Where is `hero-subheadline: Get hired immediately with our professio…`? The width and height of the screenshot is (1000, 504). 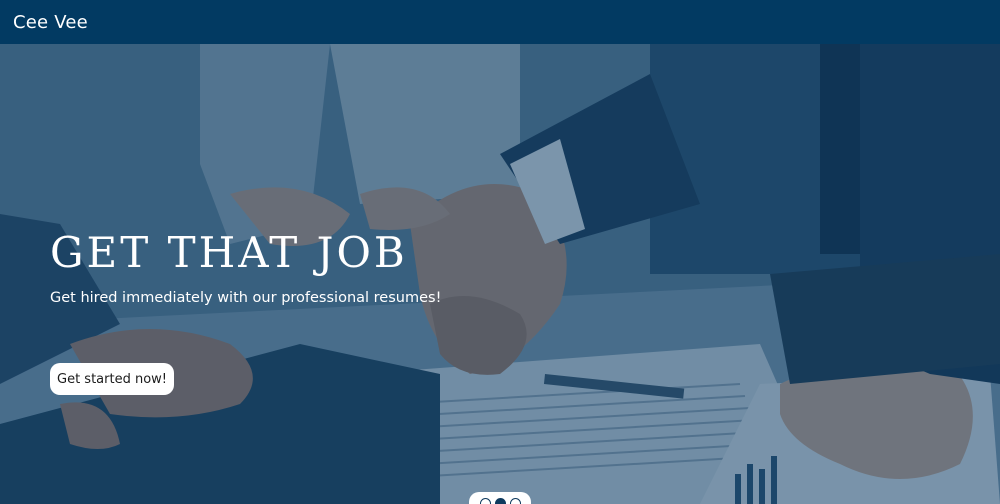
hero-subheadline: Get hired immediately with our professio… is located at coordinates (246, 298).